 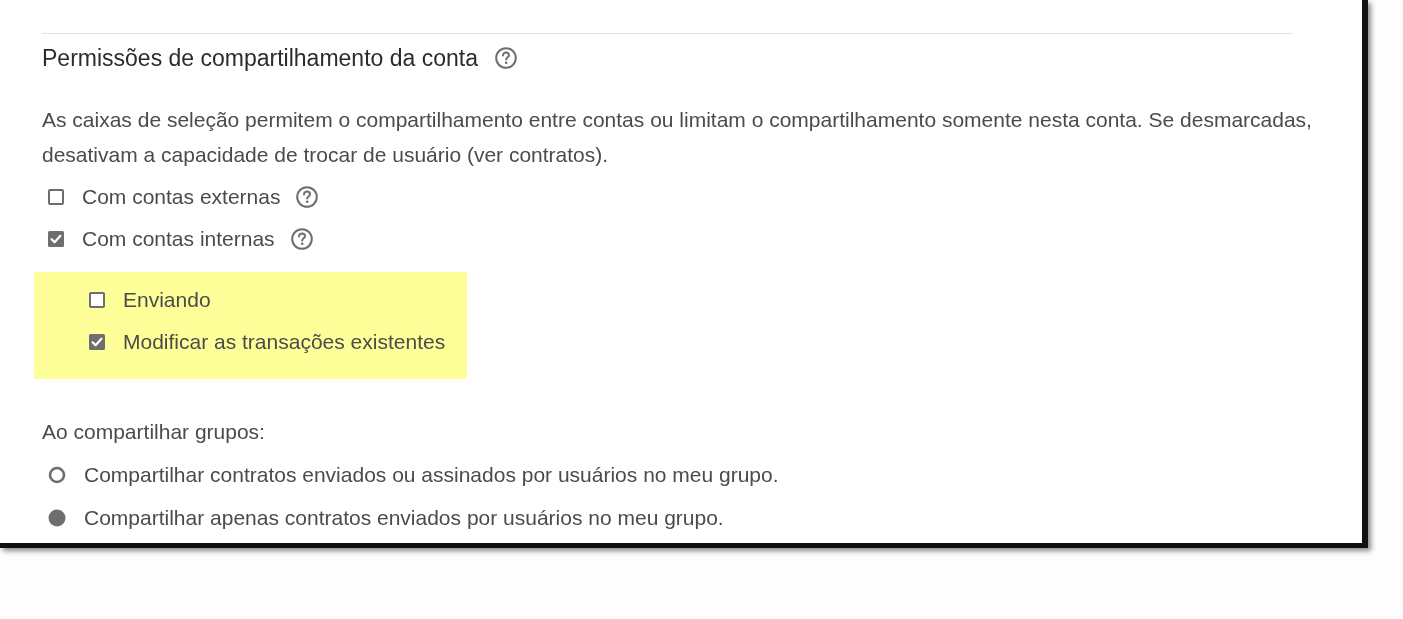 I want to click on checkbox-label: Modificar as transações existentes, so click(x=284, y=342).